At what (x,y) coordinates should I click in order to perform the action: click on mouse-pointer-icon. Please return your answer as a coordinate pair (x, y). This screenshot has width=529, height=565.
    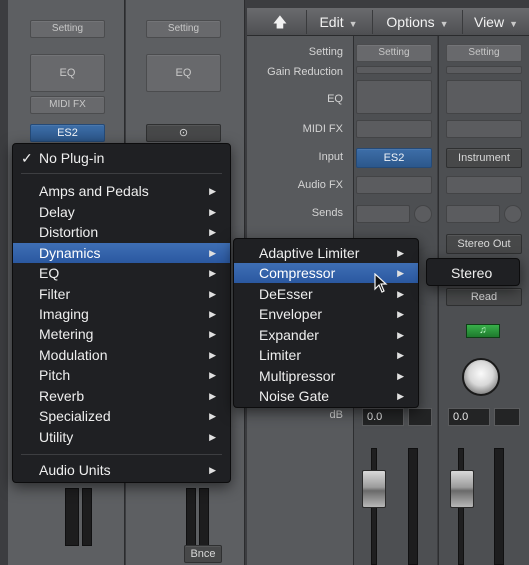
    Looking at the image, I should click on (381, 283).